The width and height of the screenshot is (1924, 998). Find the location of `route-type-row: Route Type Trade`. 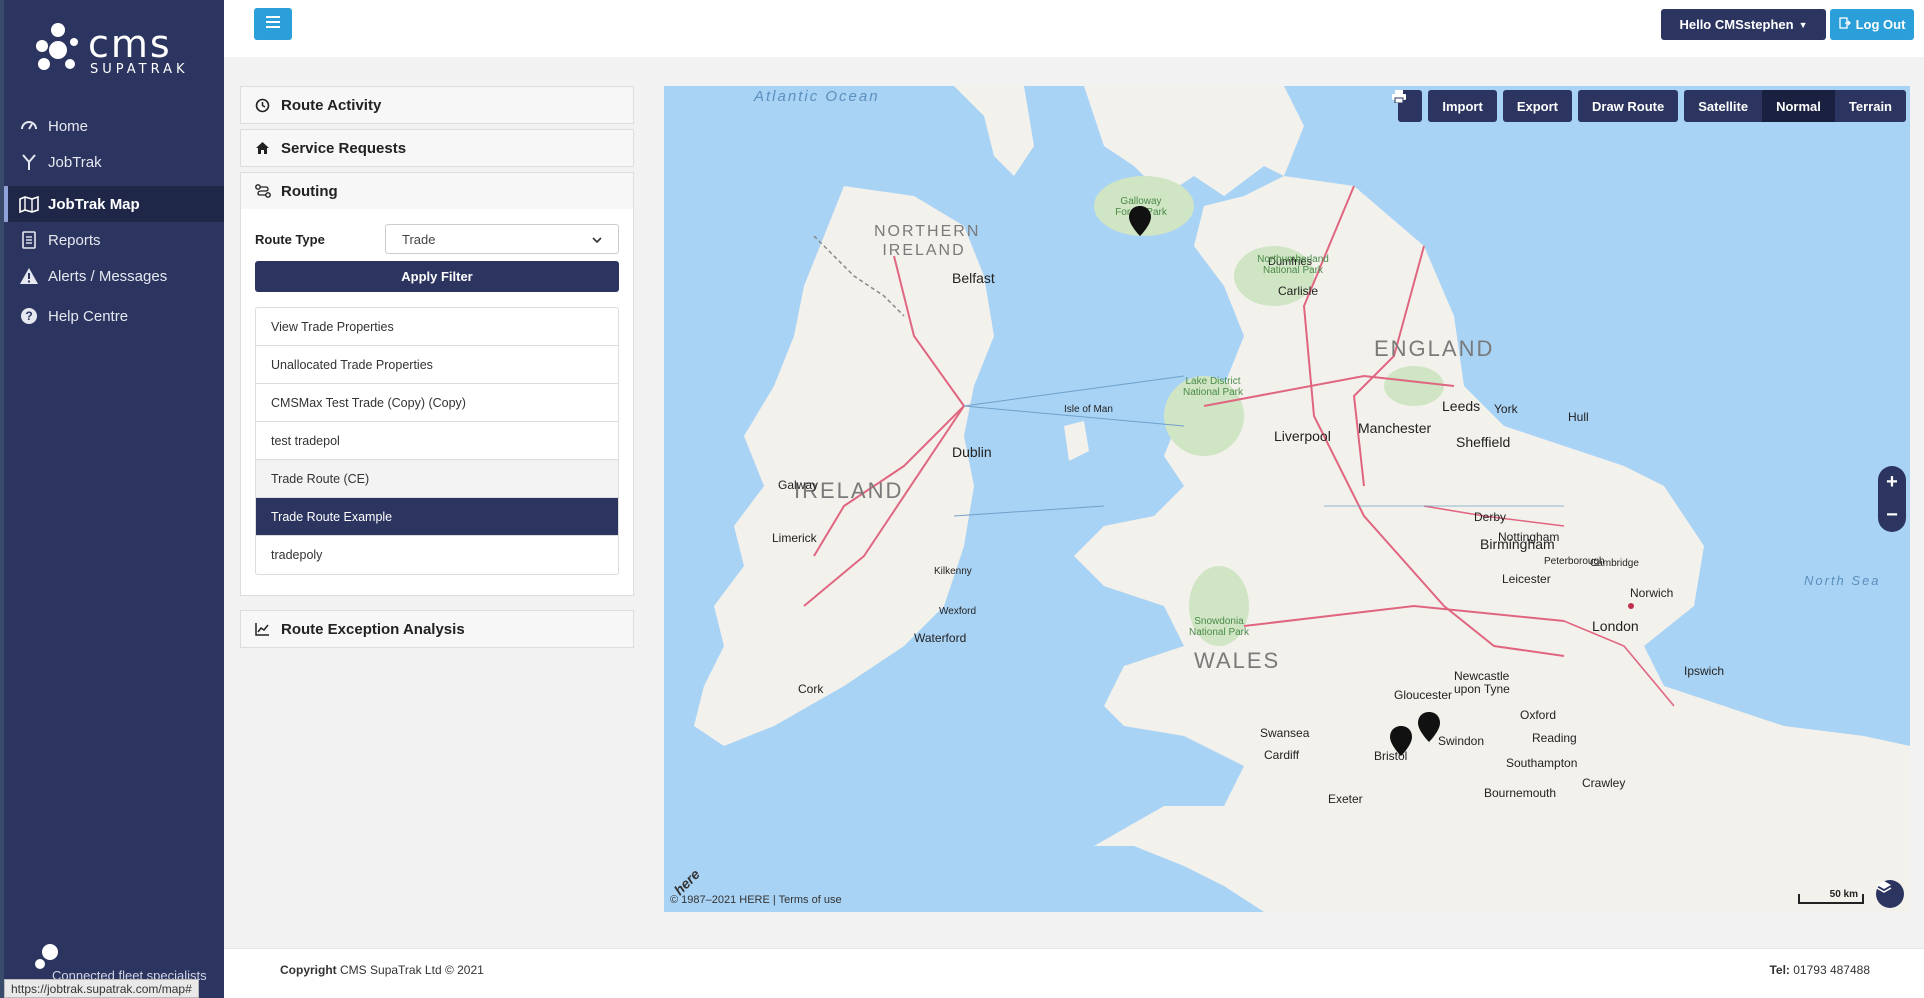

route-type-row: Route Type Trade is located at coordinates (437, 239).